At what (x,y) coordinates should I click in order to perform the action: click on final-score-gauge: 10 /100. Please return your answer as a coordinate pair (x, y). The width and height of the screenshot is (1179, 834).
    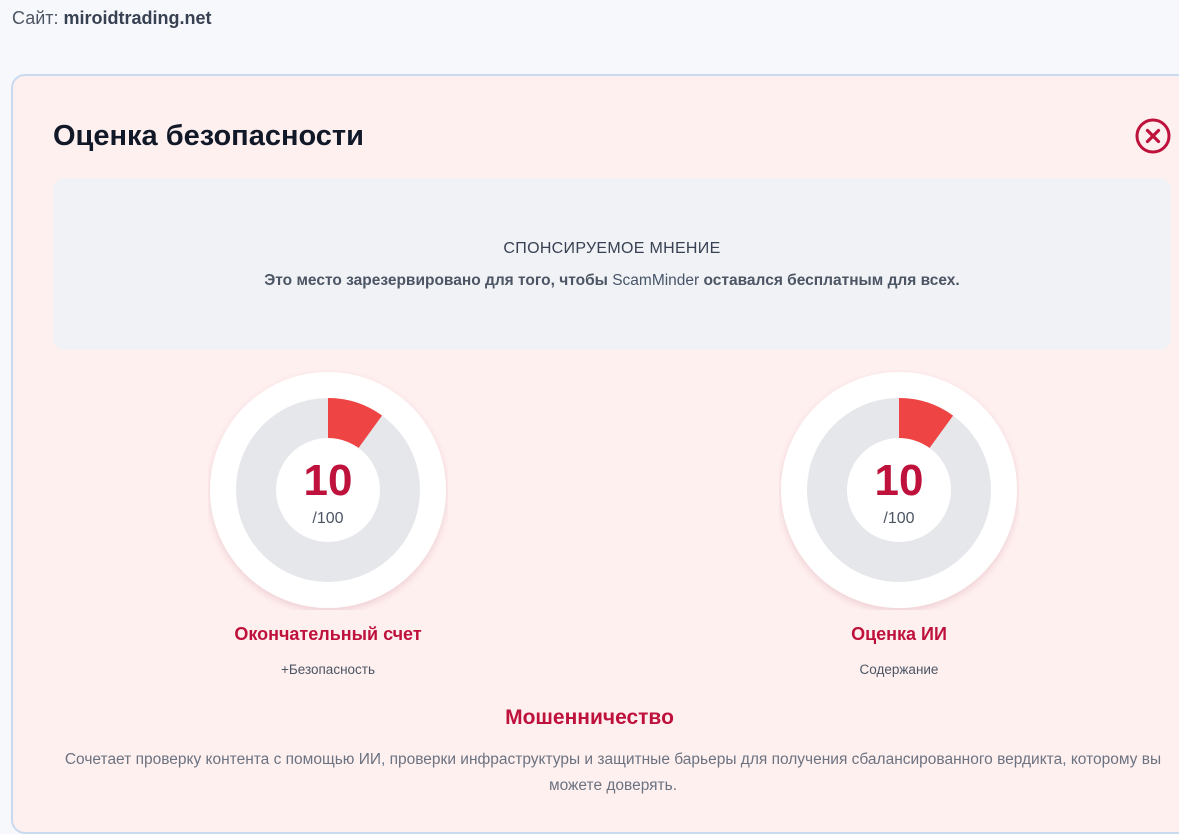
    Looking at the image, I should click on (328, 490).